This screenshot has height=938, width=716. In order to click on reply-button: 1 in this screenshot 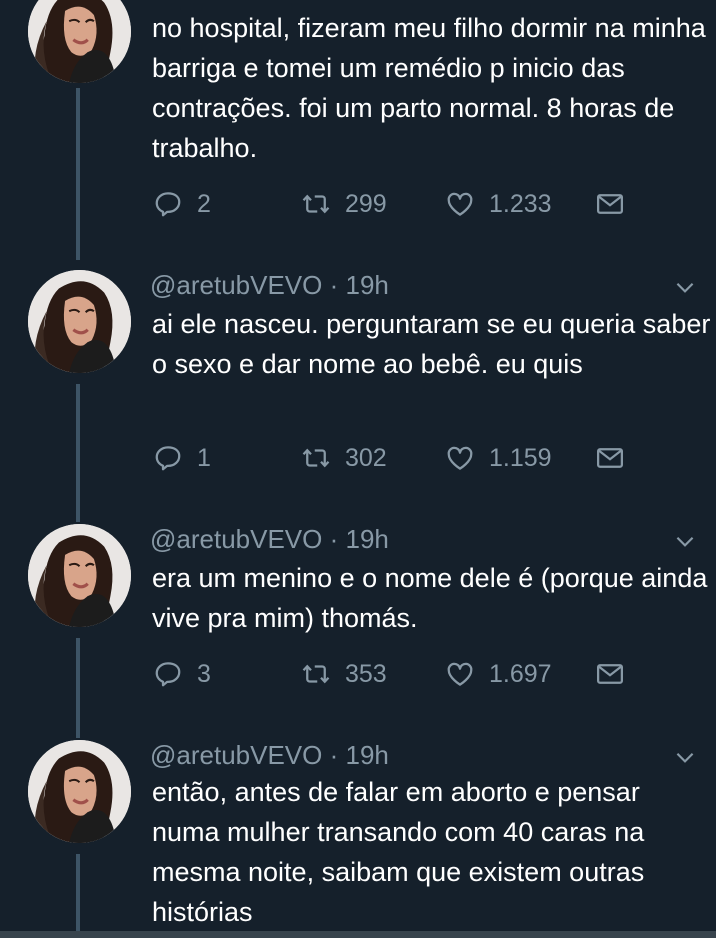, I will do `click(182, 458)`.